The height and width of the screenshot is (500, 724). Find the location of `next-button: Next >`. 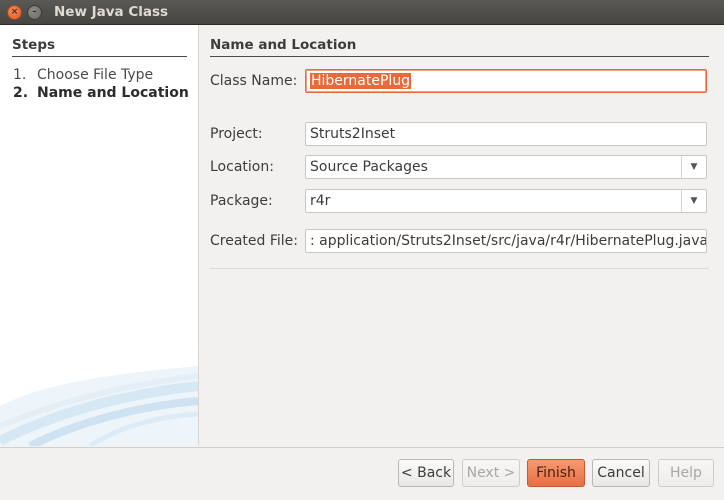

next-button: Next > is located at coordinates (491, 473).